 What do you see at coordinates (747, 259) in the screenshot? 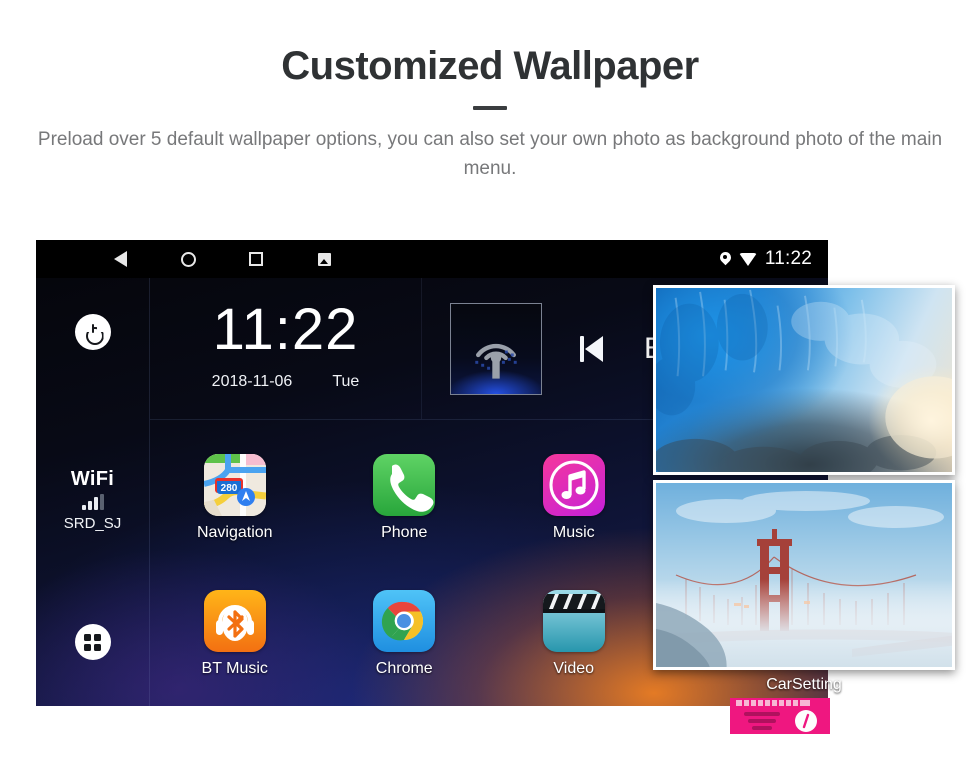
I see `wifi-icon` at bounding box center [747, 259].